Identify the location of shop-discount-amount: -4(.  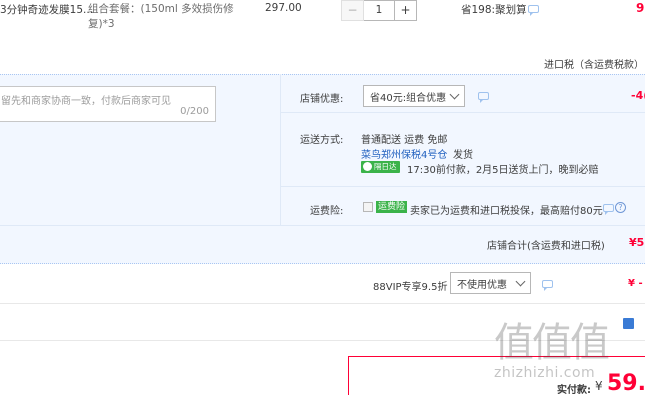
(638, 95).